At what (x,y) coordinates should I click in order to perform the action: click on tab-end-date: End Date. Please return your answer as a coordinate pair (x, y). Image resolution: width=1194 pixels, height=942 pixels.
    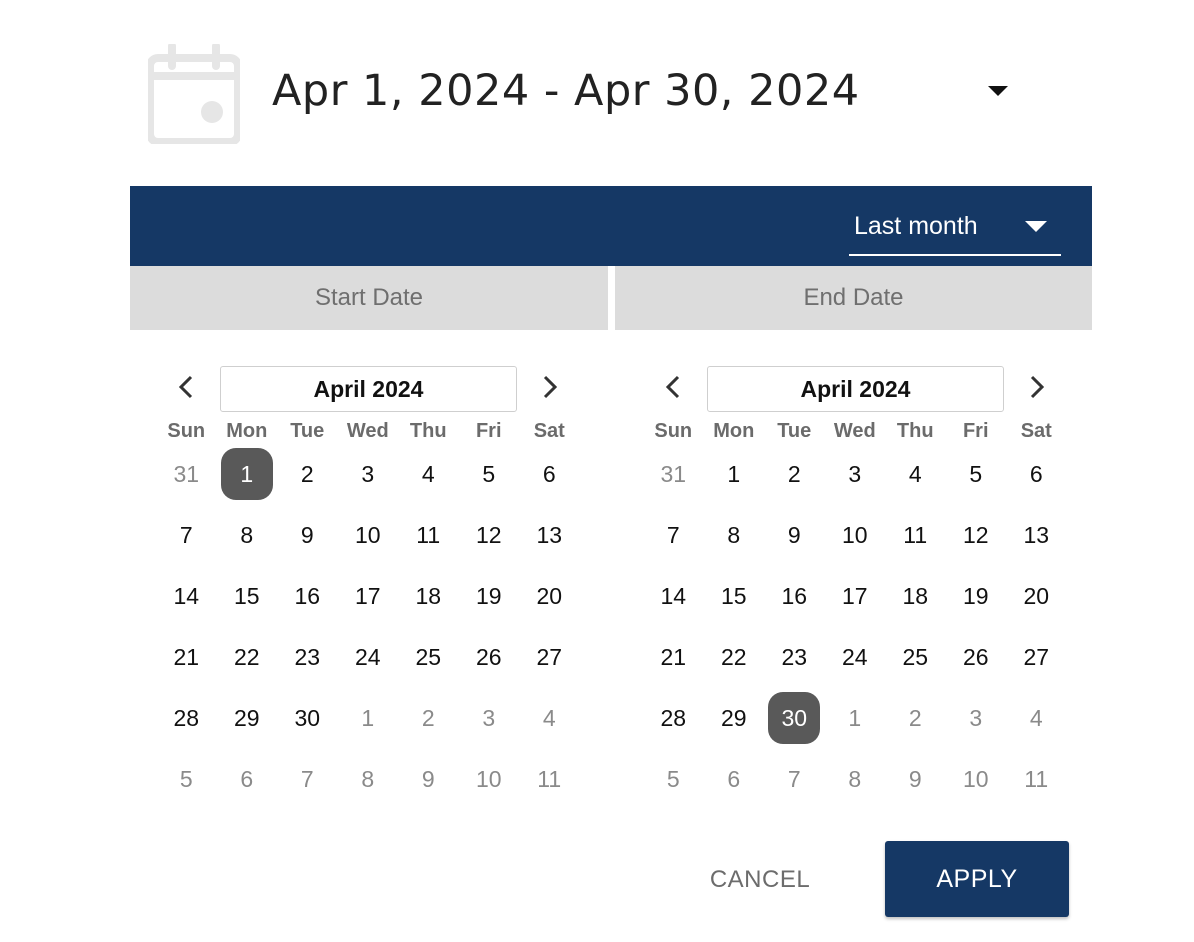
    Looking at the image, I should click on (853, 298).